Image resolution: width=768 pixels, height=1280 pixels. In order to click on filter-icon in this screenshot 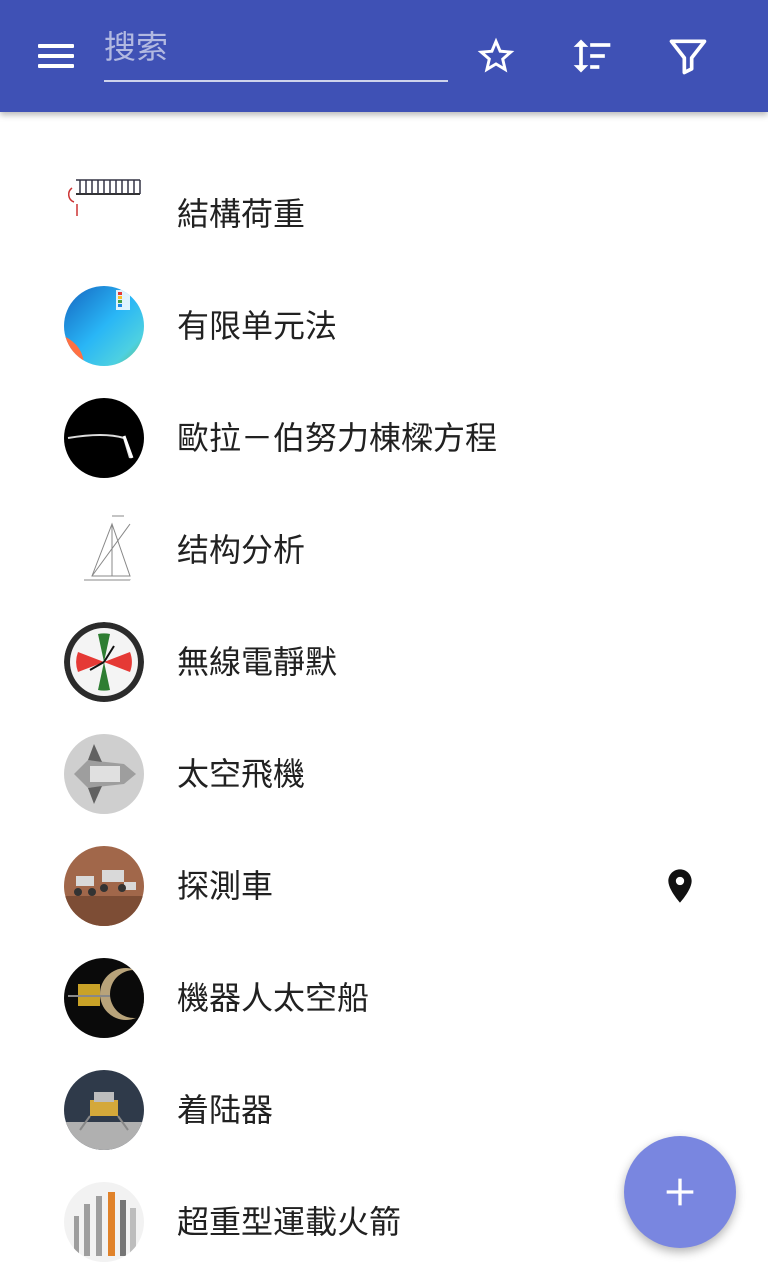, I will do `click(688, 56)`.